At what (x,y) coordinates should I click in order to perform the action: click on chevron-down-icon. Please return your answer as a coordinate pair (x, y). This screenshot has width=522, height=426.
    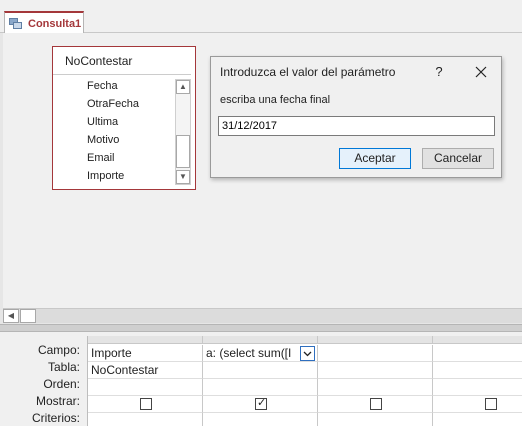
    Looking at the image, I should click on (307, 353).